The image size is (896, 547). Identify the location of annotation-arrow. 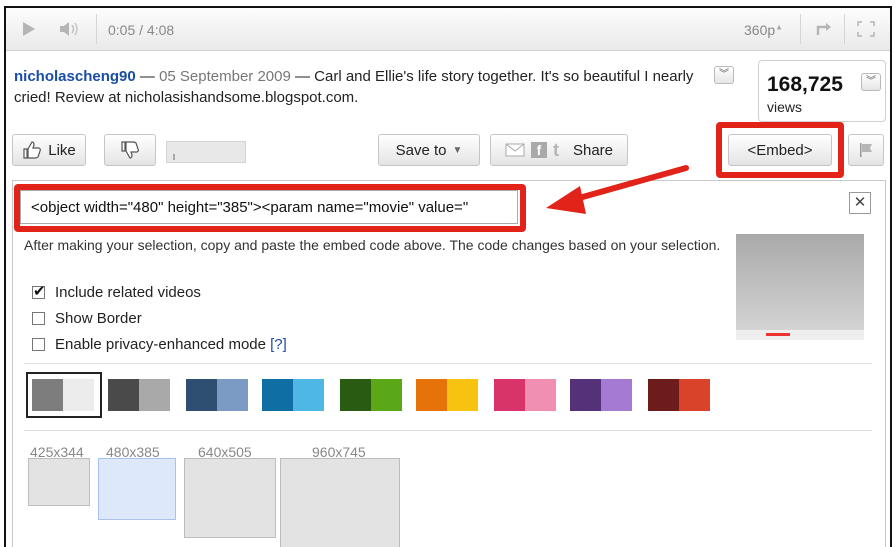
(617, 189).